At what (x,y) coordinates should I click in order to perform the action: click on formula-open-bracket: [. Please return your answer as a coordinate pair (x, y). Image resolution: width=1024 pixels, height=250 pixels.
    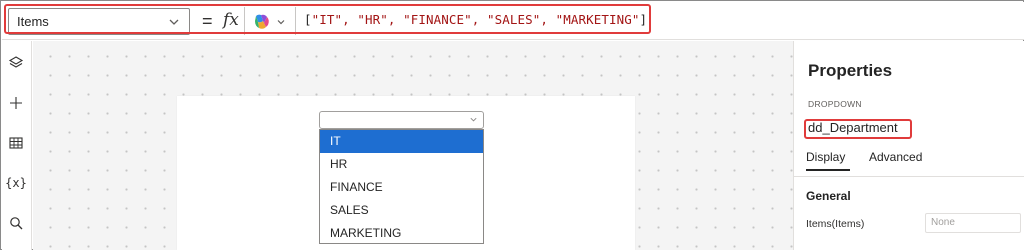
    Looking at the image, I should click on (308, 19).